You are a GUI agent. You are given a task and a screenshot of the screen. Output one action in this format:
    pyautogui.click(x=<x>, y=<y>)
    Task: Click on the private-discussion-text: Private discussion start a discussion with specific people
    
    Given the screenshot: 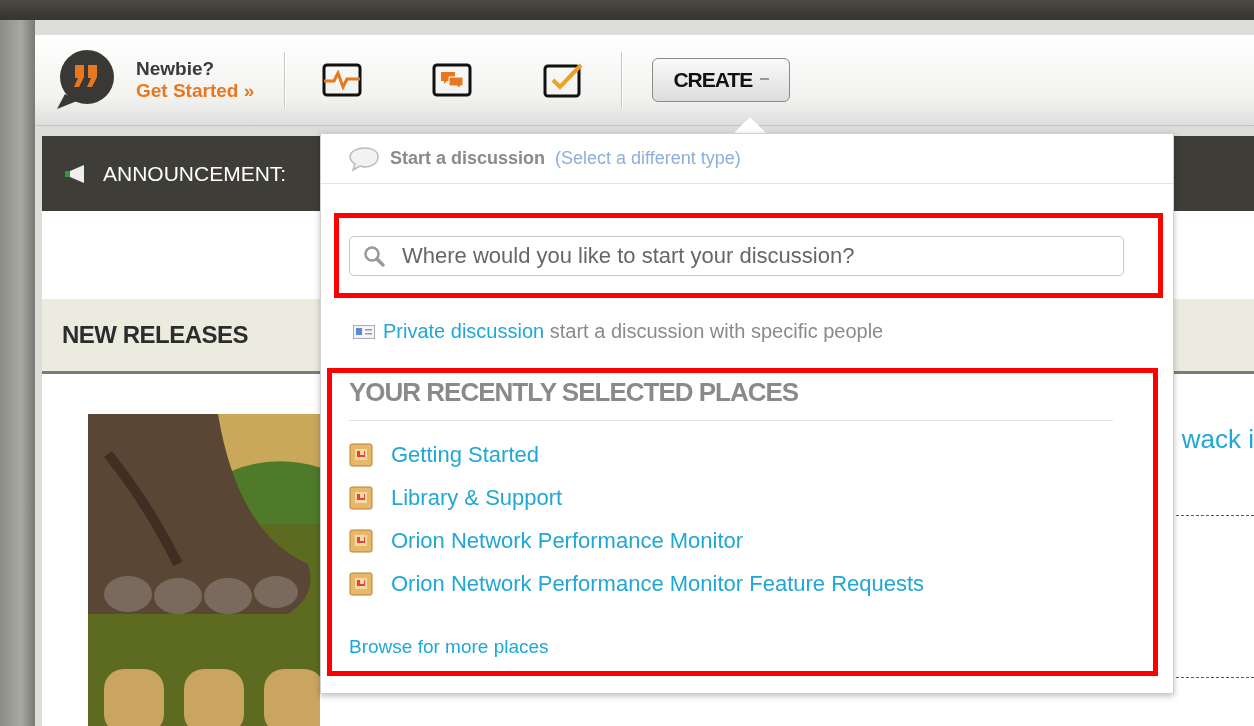 What is the action you would take?
    pyautogui.click(x=633, y=331)
    